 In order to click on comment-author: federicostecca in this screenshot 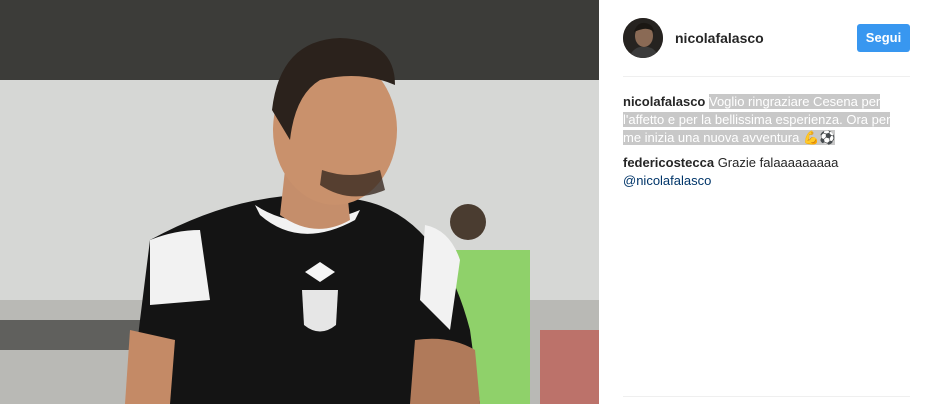, I will do `click(668, 162)`.